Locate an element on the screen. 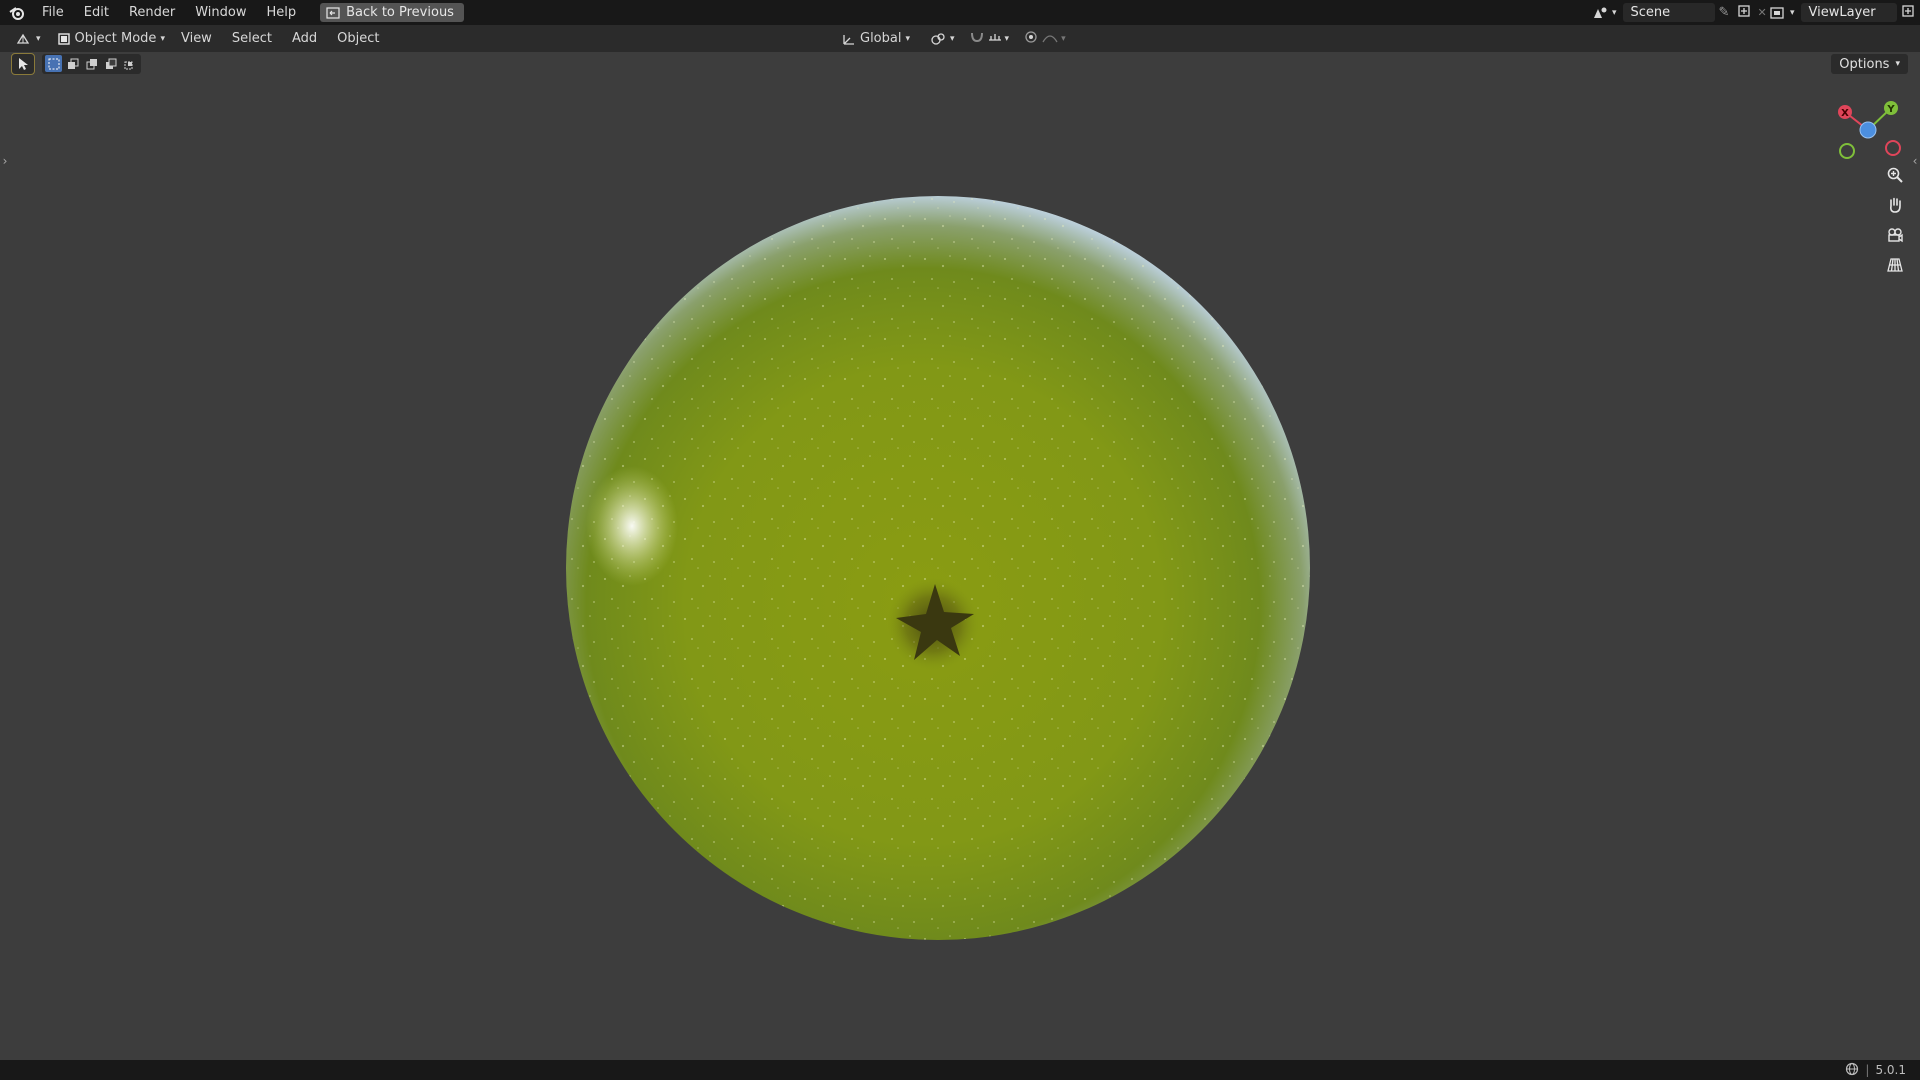  menu-object: Object is located at coordinates (358, 38).